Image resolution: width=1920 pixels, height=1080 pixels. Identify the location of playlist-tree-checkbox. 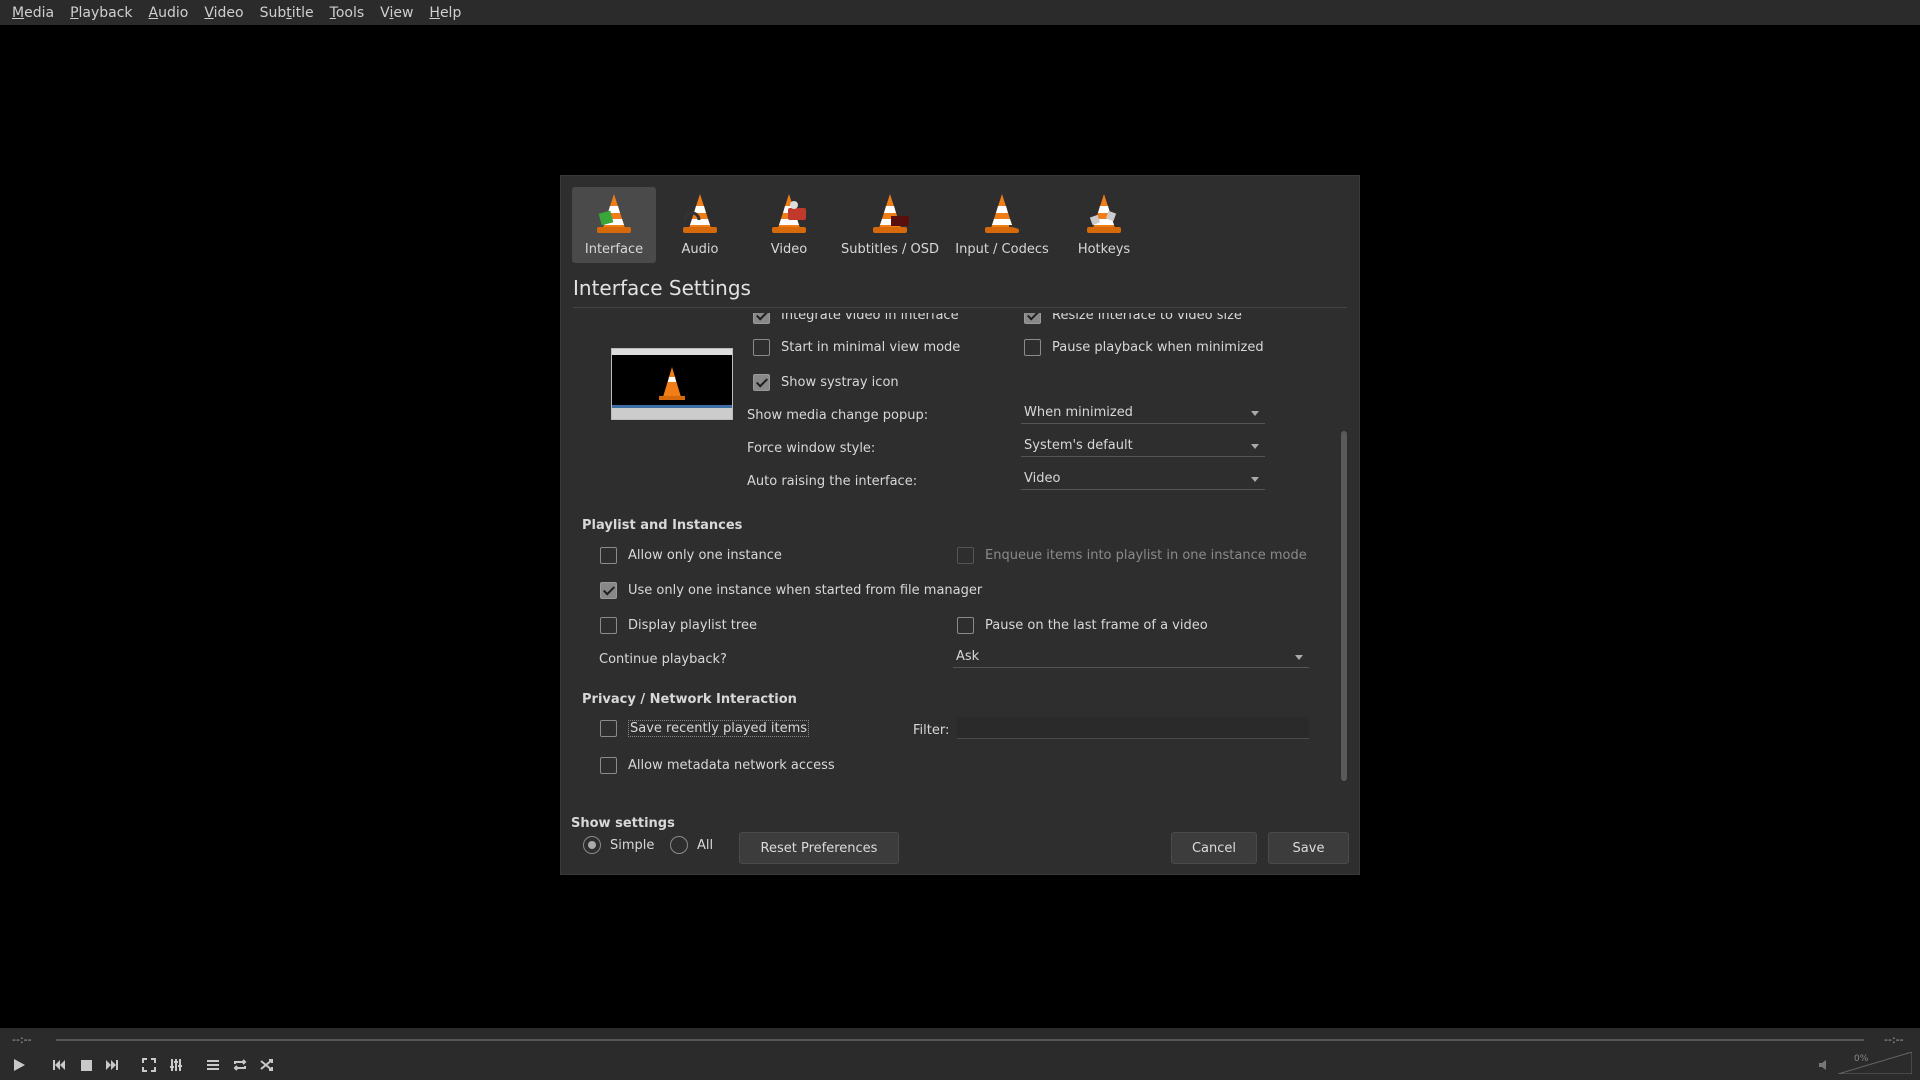
(608, 625).